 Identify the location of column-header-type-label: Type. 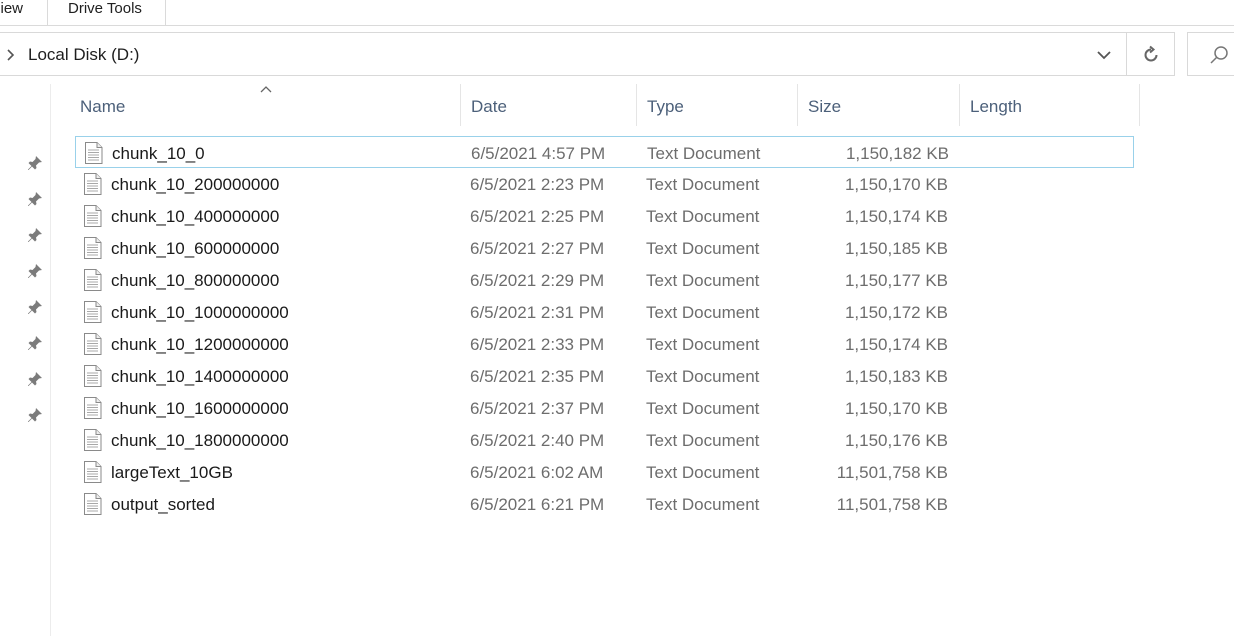
(665, 106).